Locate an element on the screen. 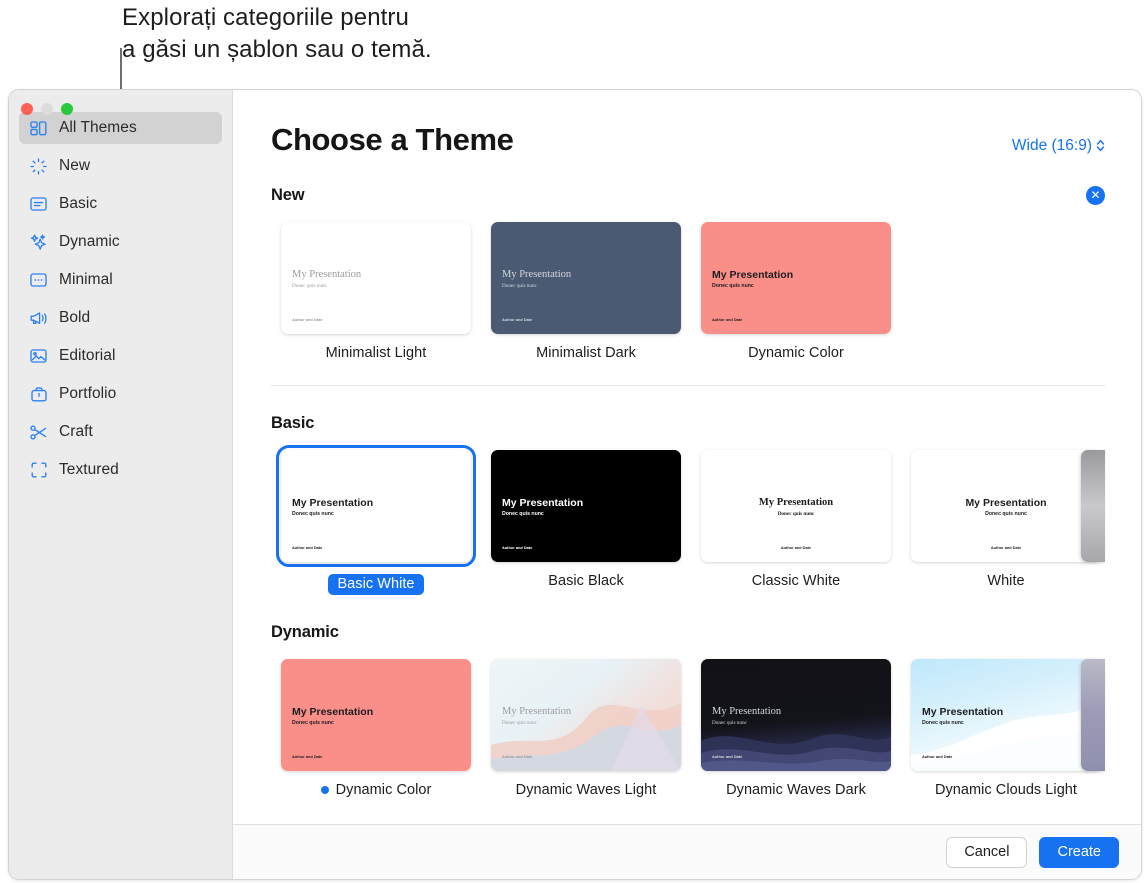  sidebar-item-label: Basic is located at coordinates (78, 203).